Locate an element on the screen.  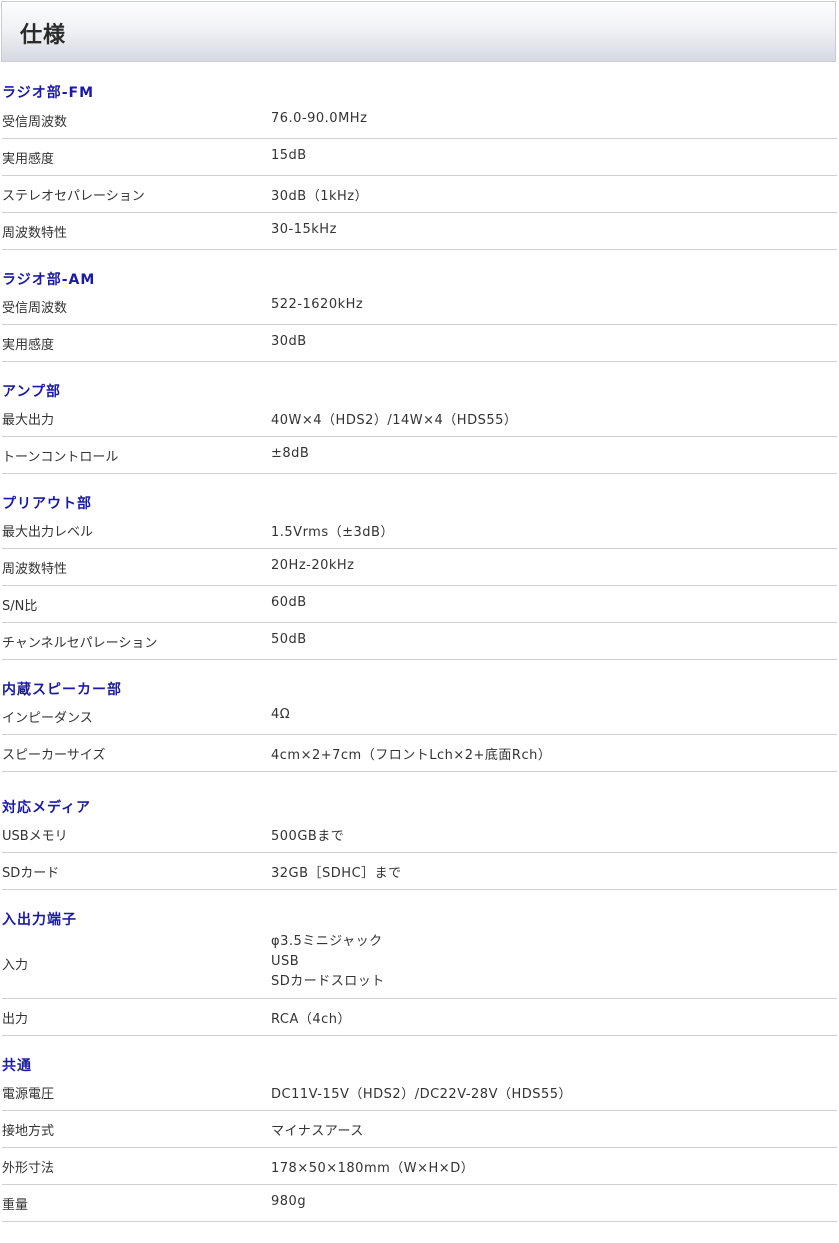
spec-value: DC11V-15V（HDS2）/DC22V-28V（HDS55） is located at coordinates (422, 1094).